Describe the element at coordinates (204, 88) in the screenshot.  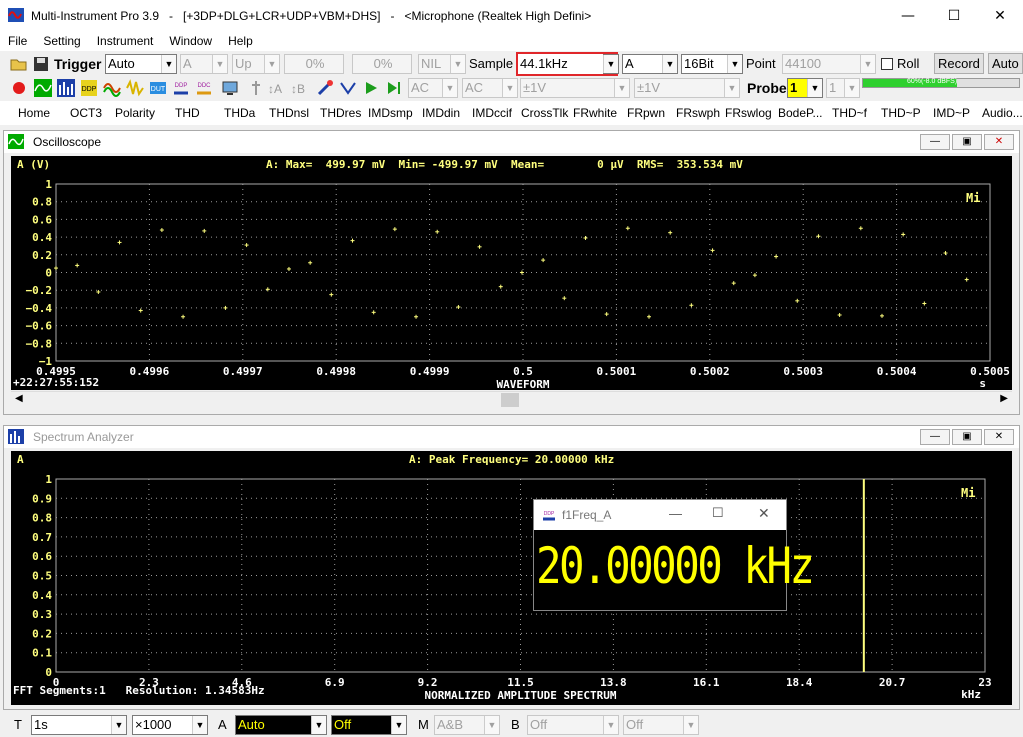
I see `ddc-icon: DDC` at that location.